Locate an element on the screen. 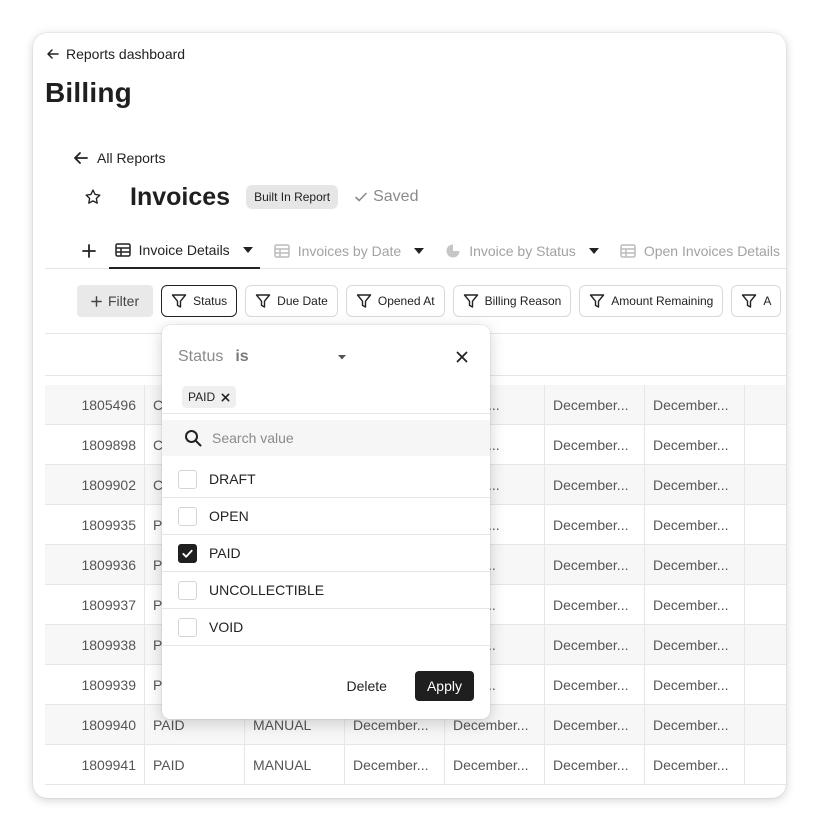  option-label: PAID is located at coordinates (225, 553).